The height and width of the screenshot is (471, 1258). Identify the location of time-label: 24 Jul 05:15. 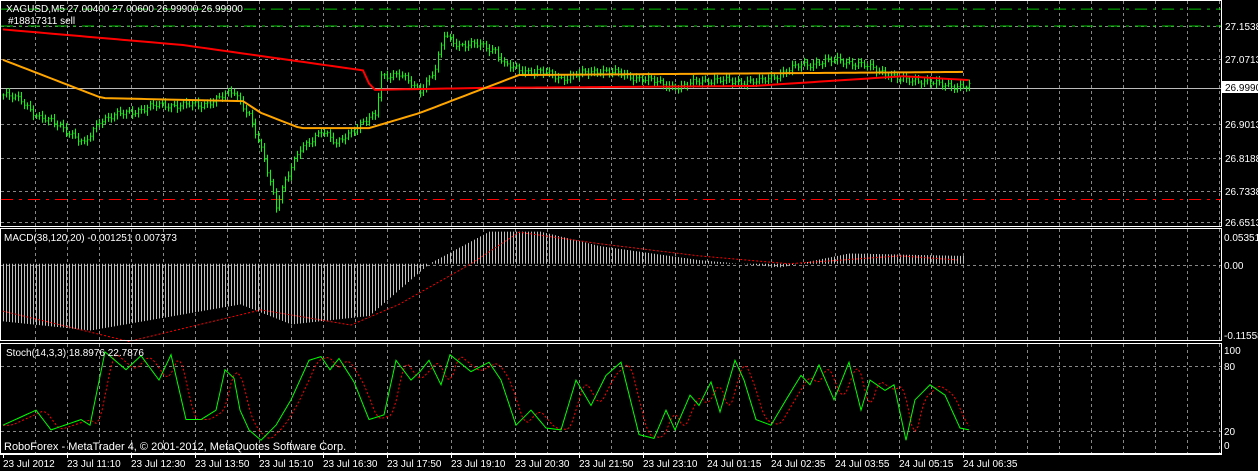
(926, 464).